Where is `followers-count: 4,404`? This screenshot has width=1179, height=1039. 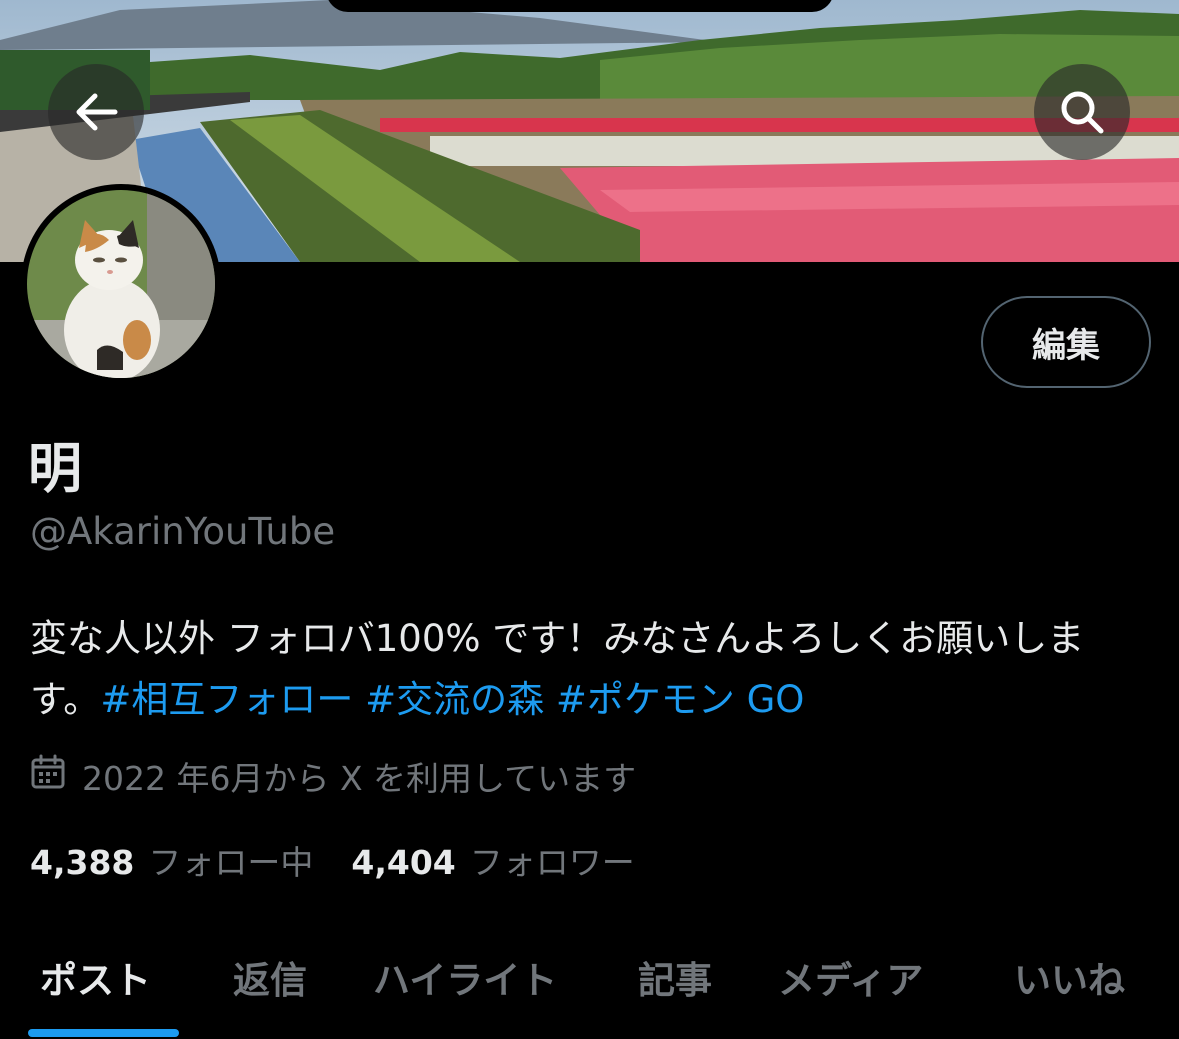 followers-count: 4,404 is located at coordinates (403, 862).